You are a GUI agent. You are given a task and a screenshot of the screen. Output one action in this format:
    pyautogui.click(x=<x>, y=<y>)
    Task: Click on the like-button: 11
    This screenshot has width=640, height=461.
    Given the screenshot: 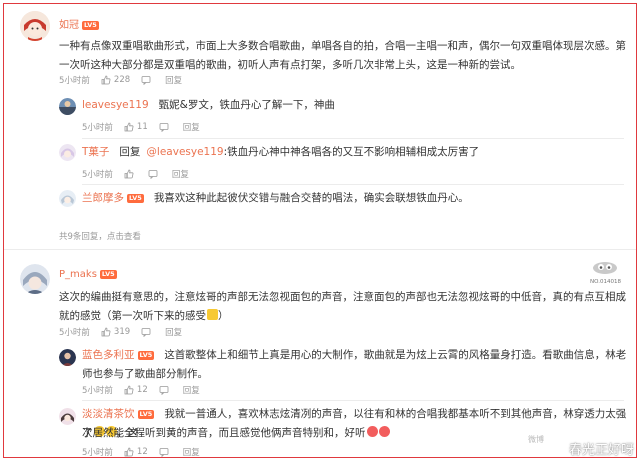 What is the action you would take?
    pyautogui.click(x=136, y=127)
    